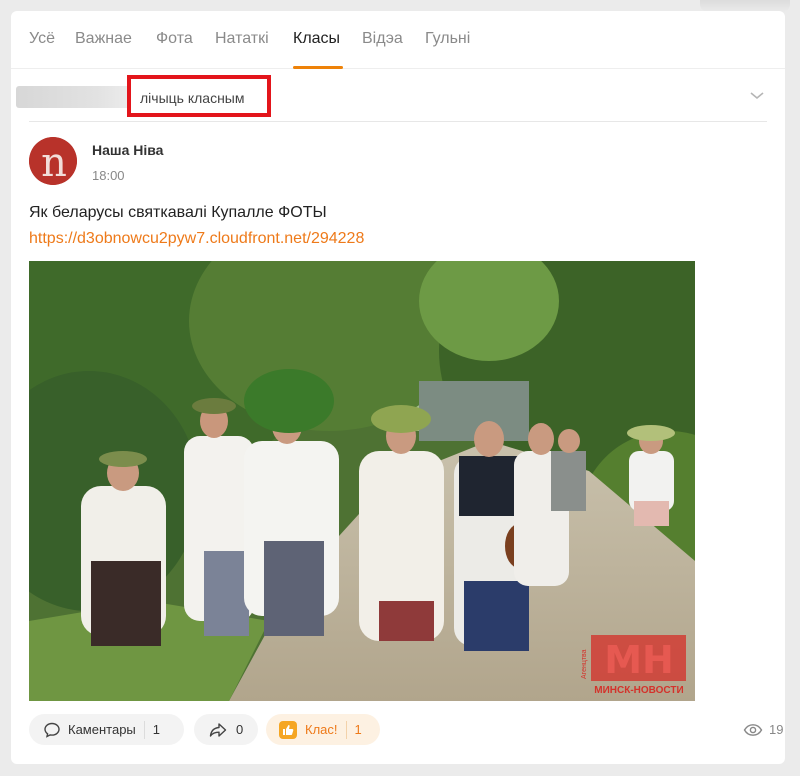 This screenshot has height=776, width=800. I want to click on watermark-small: Агенцтва, so click(584, 664).